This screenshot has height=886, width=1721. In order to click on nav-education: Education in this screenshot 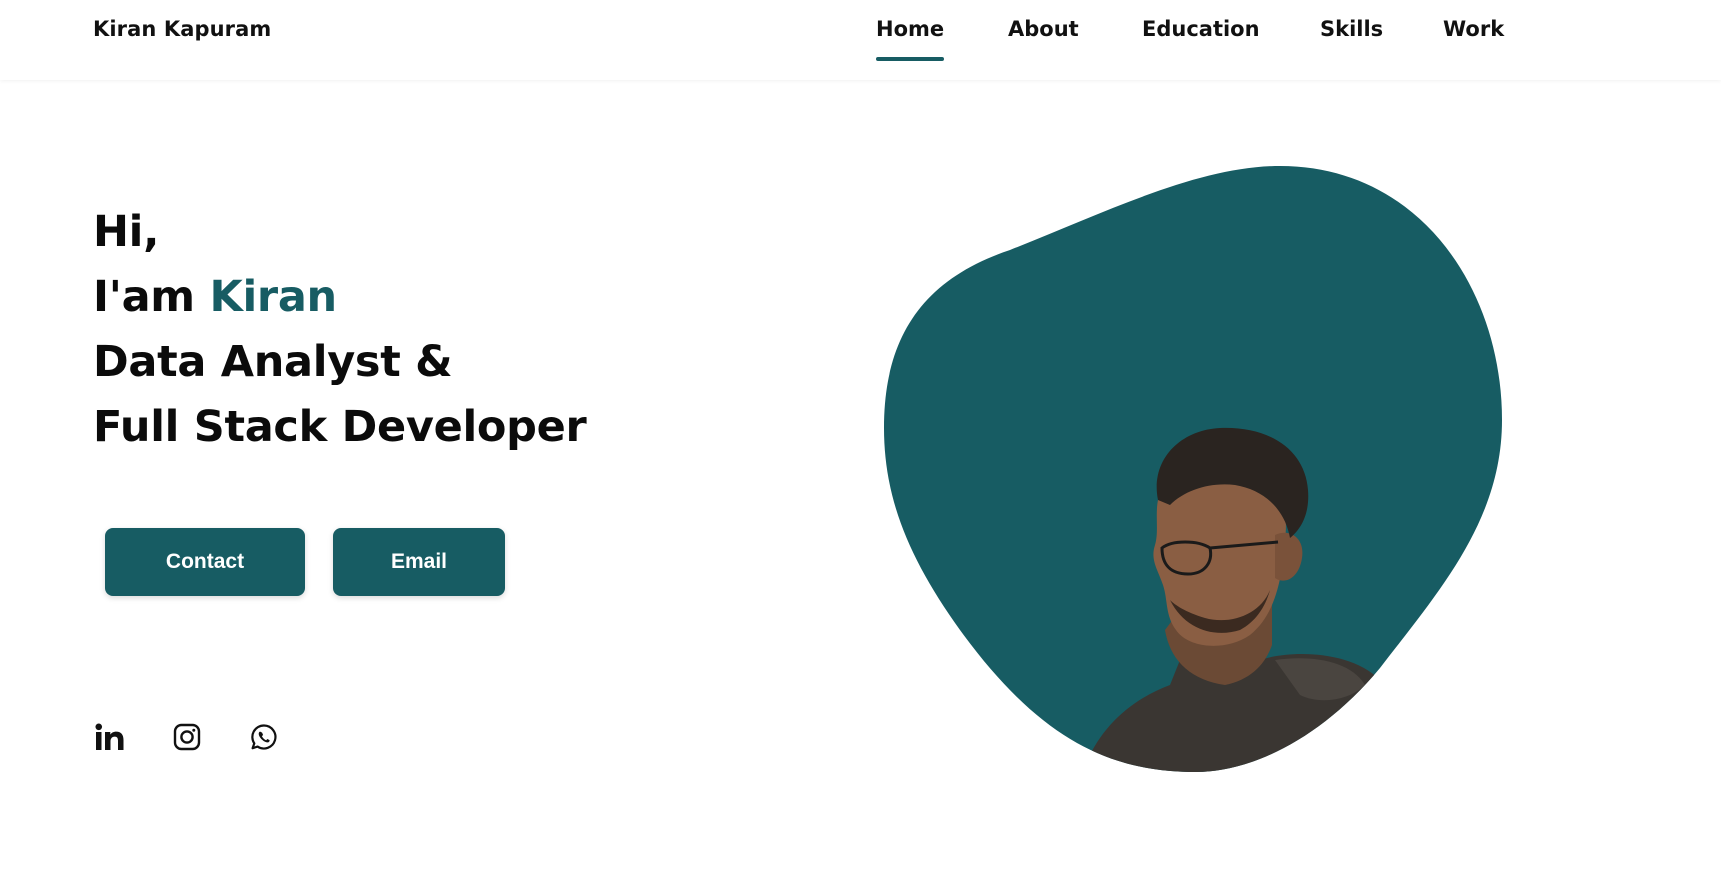, I will do `click(1201, 29)`.